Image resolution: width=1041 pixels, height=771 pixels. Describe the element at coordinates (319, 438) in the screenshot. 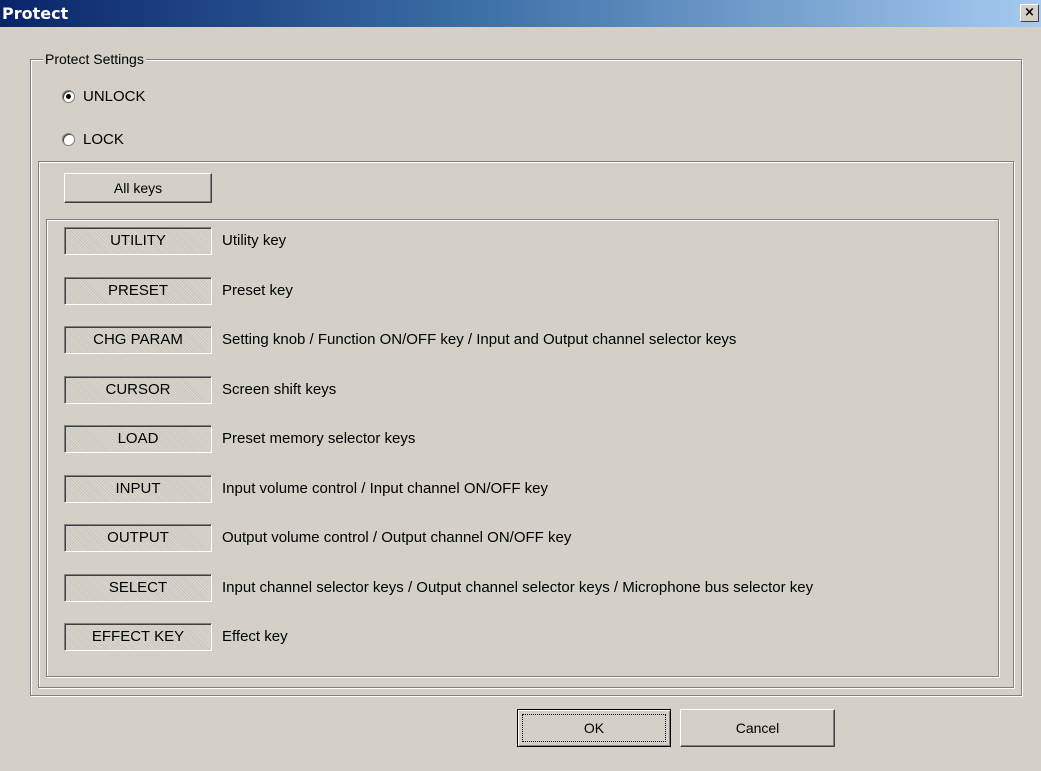

I see `load-key-description: Preset memory selector keys` at that location.